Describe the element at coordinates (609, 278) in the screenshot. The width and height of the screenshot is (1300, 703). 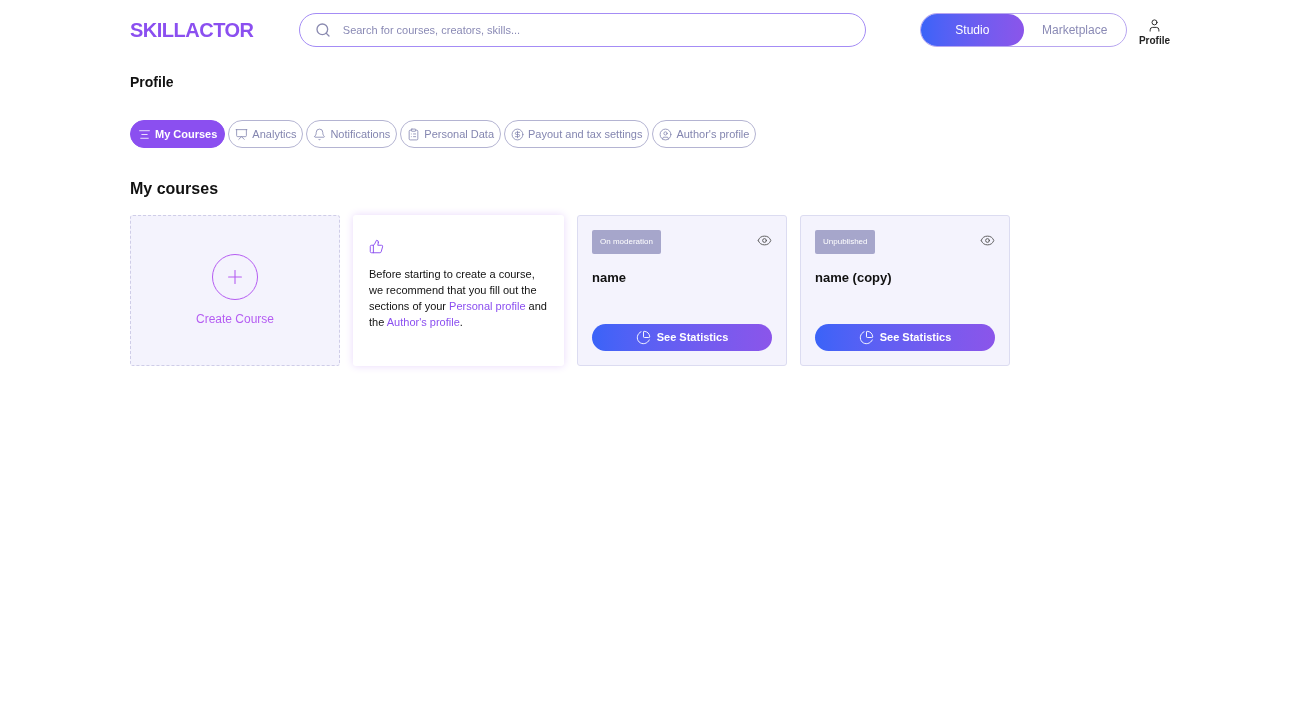
I see `course-name: name` at that location.